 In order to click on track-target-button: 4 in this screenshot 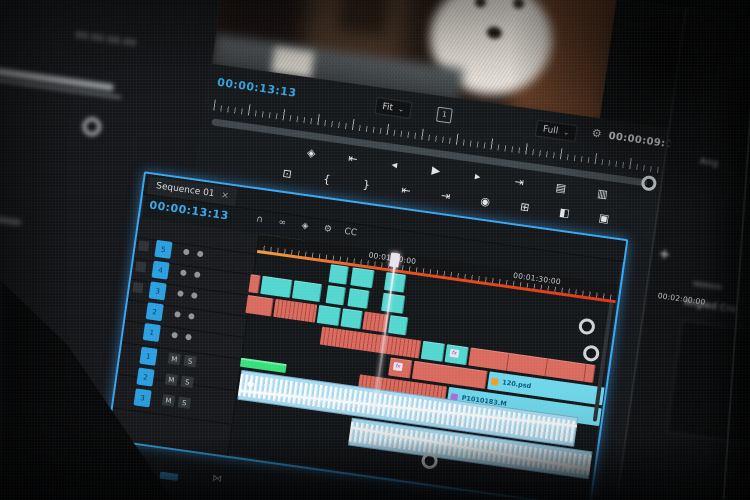, I will do `click(160, 270)`.